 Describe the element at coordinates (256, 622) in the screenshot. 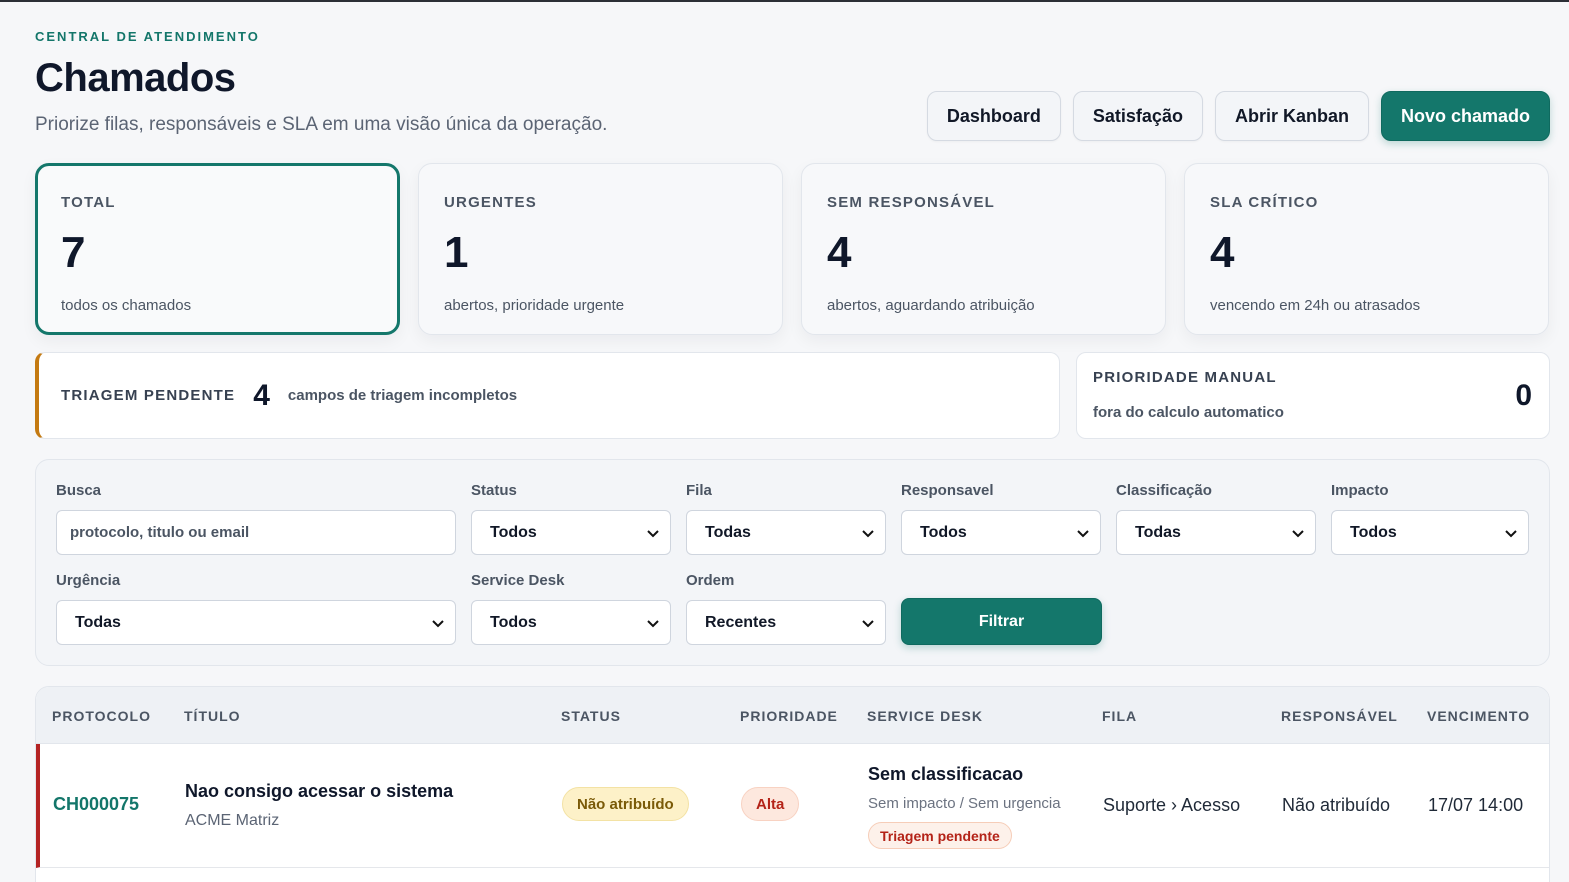

I see `urgency-select: Todas` at that location.